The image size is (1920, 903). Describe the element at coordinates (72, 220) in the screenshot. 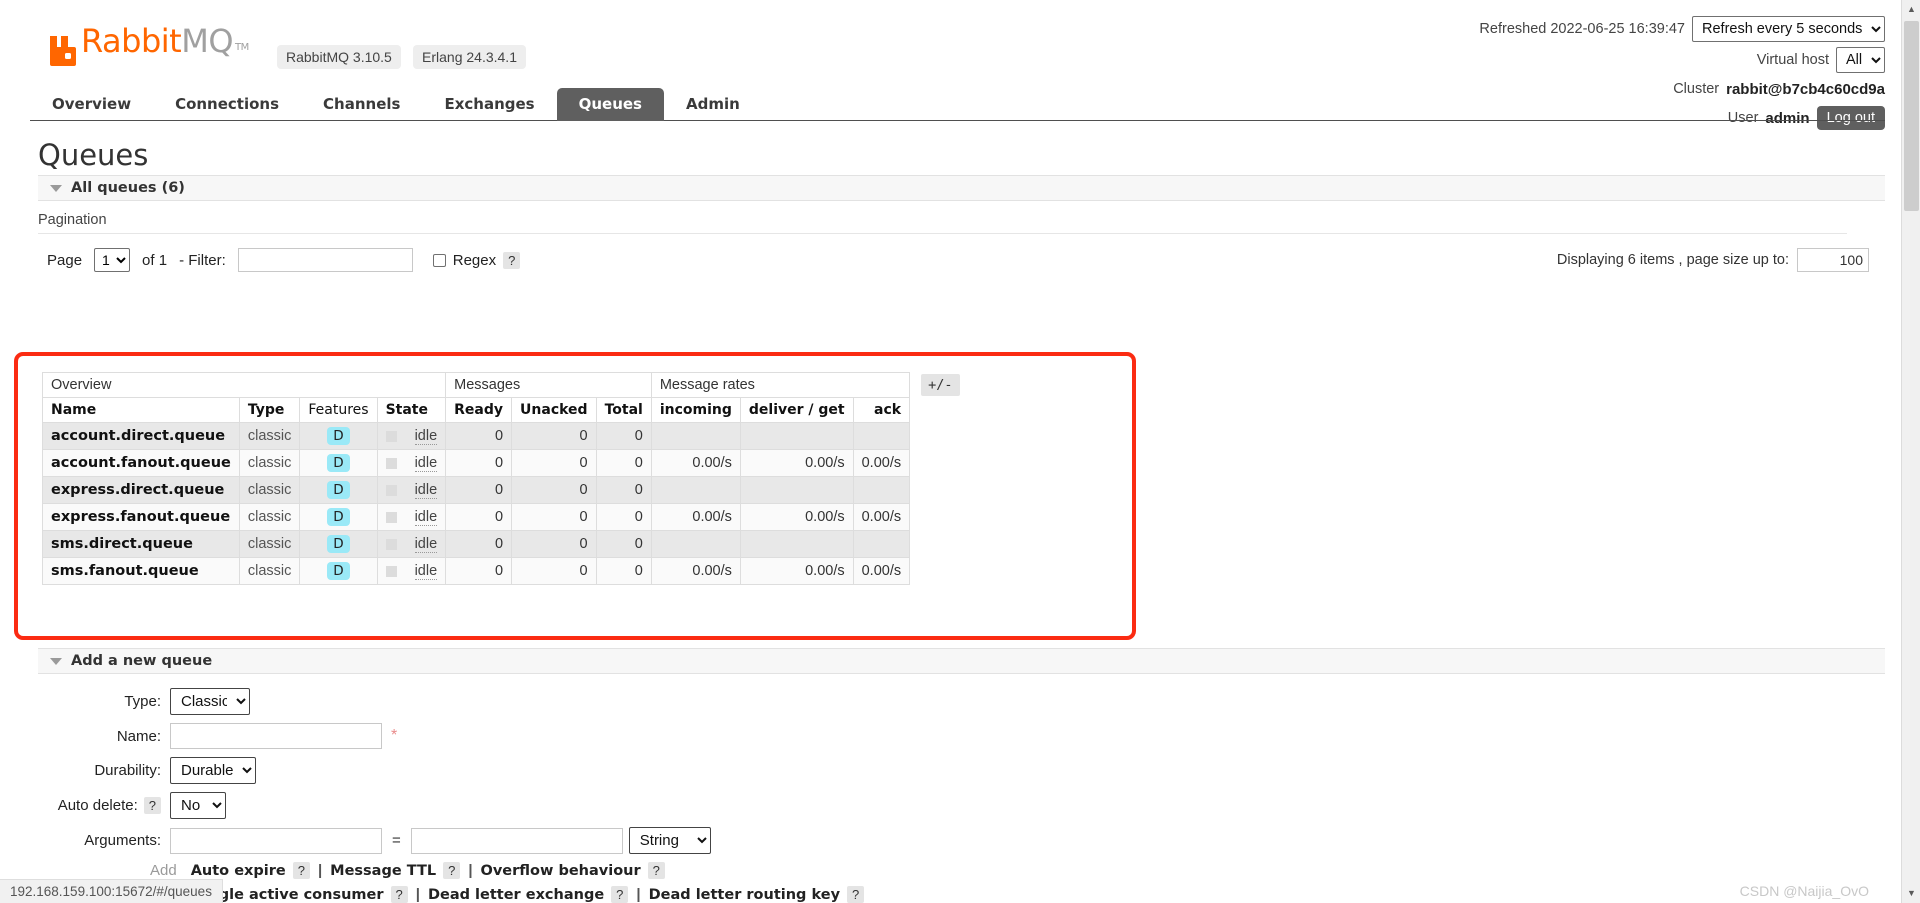

I see `pagination-label: Pagination` at that location.